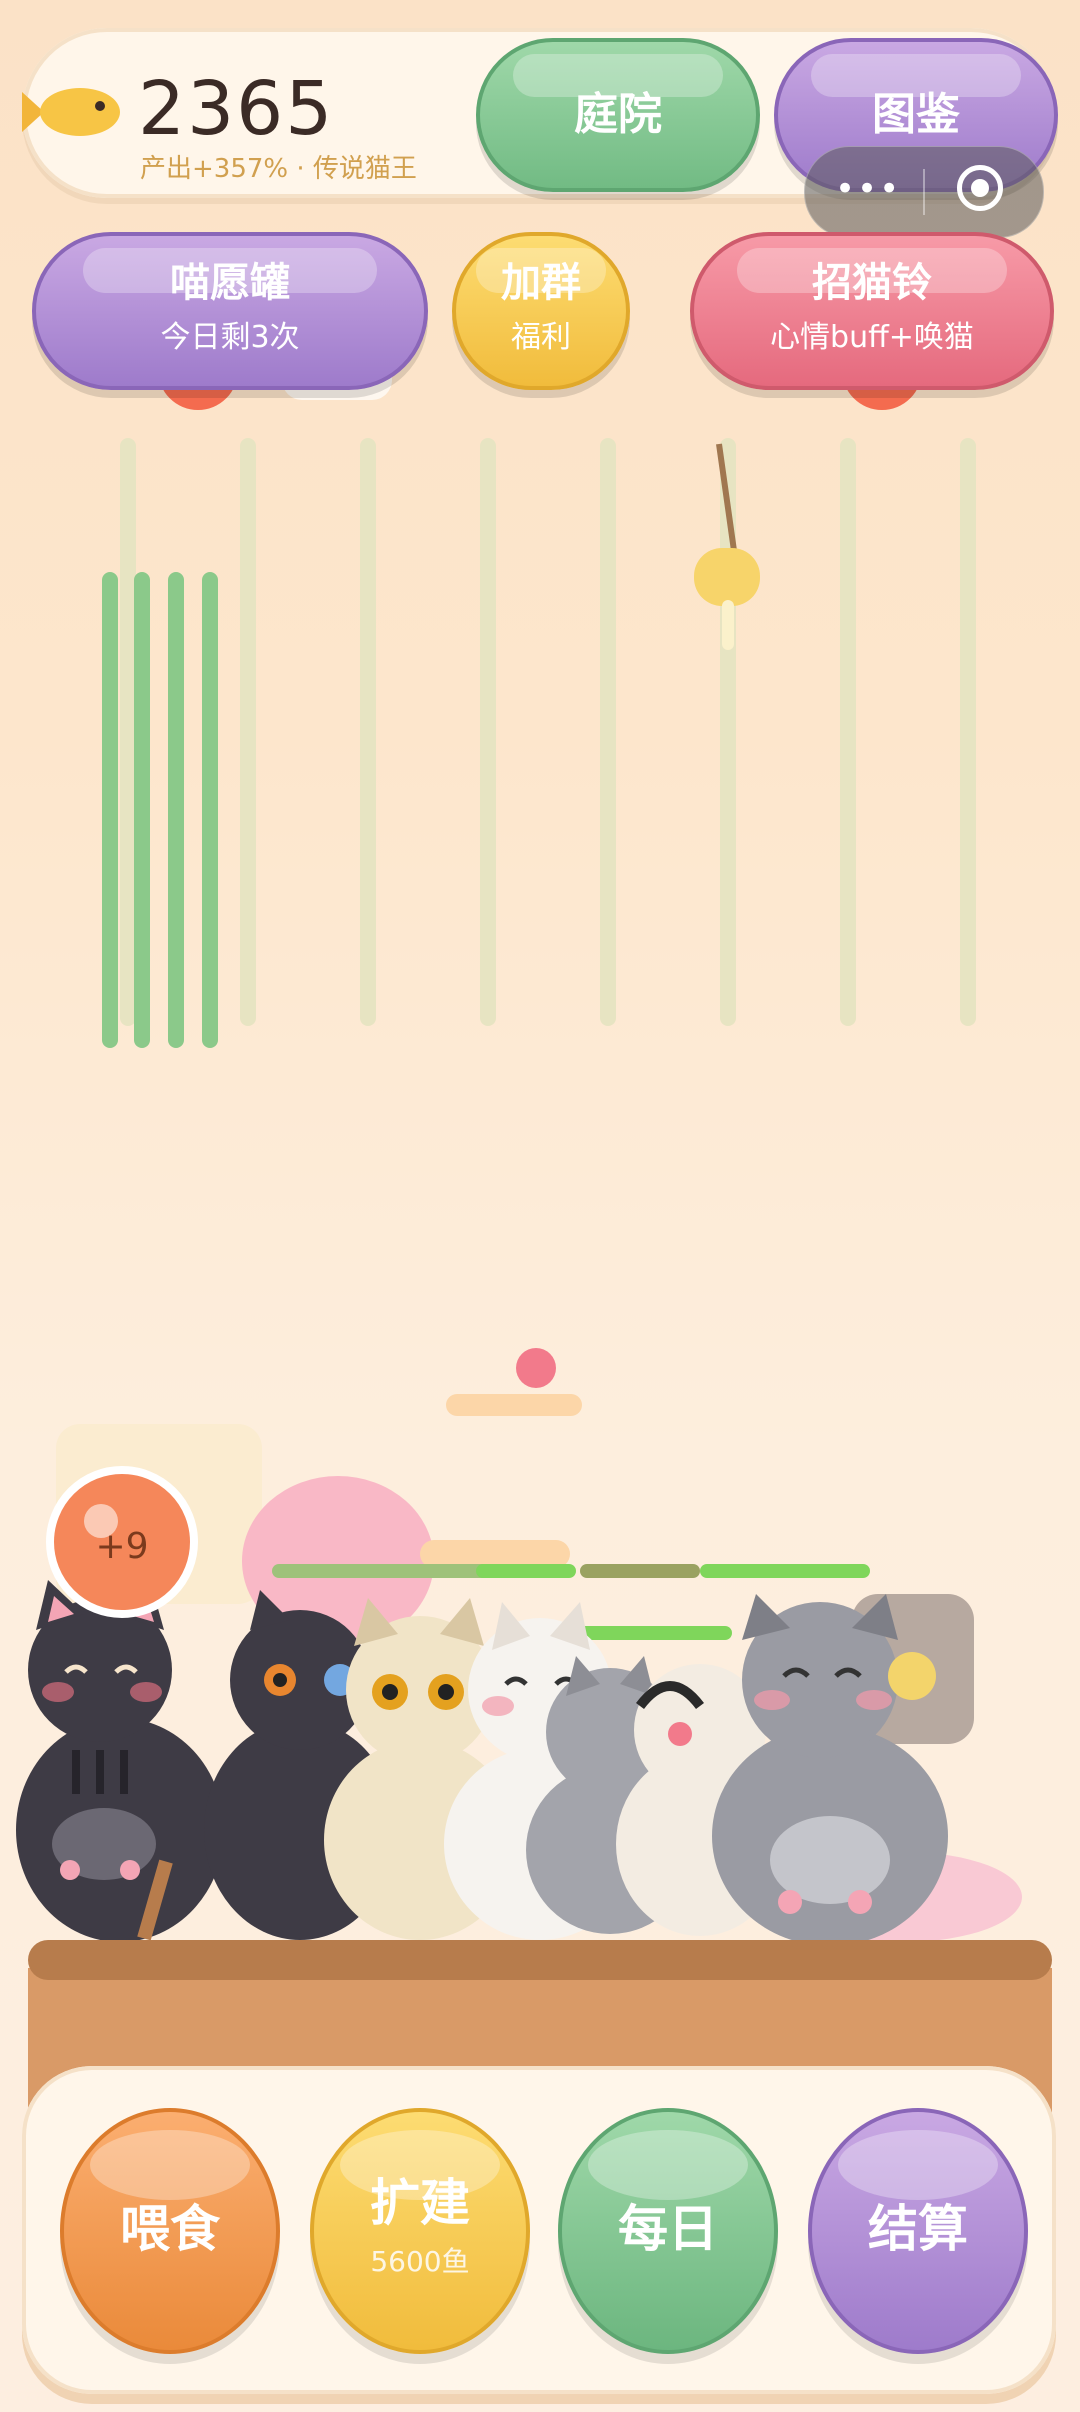  What do you see at coordinates (236, 109) in the screenshot?
I see `fish-count: 2365` at bounding box center [236, 109].